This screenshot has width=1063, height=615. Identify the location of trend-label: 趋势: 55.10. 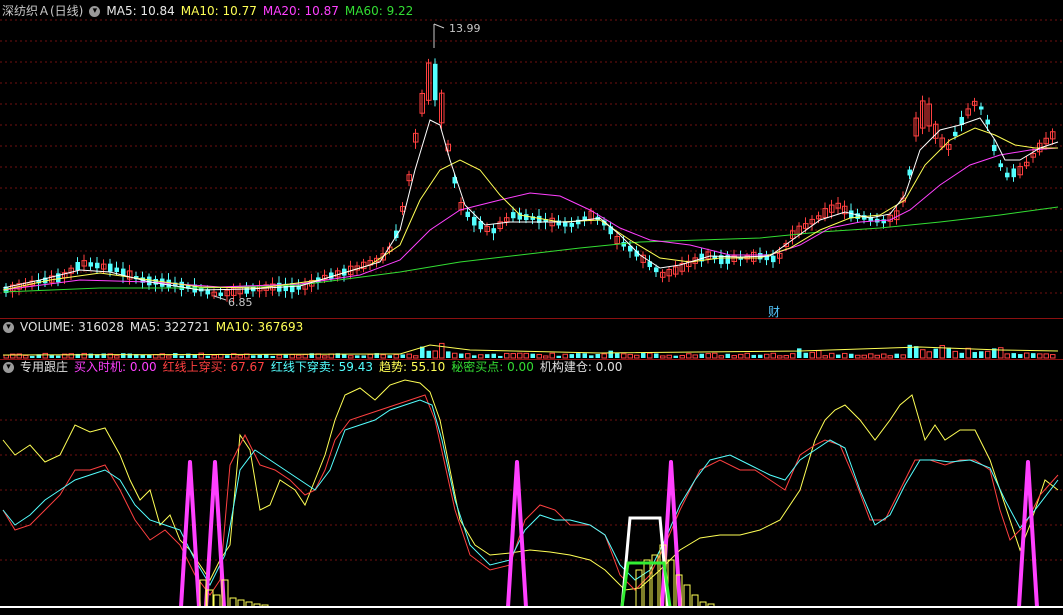
(412, 367).